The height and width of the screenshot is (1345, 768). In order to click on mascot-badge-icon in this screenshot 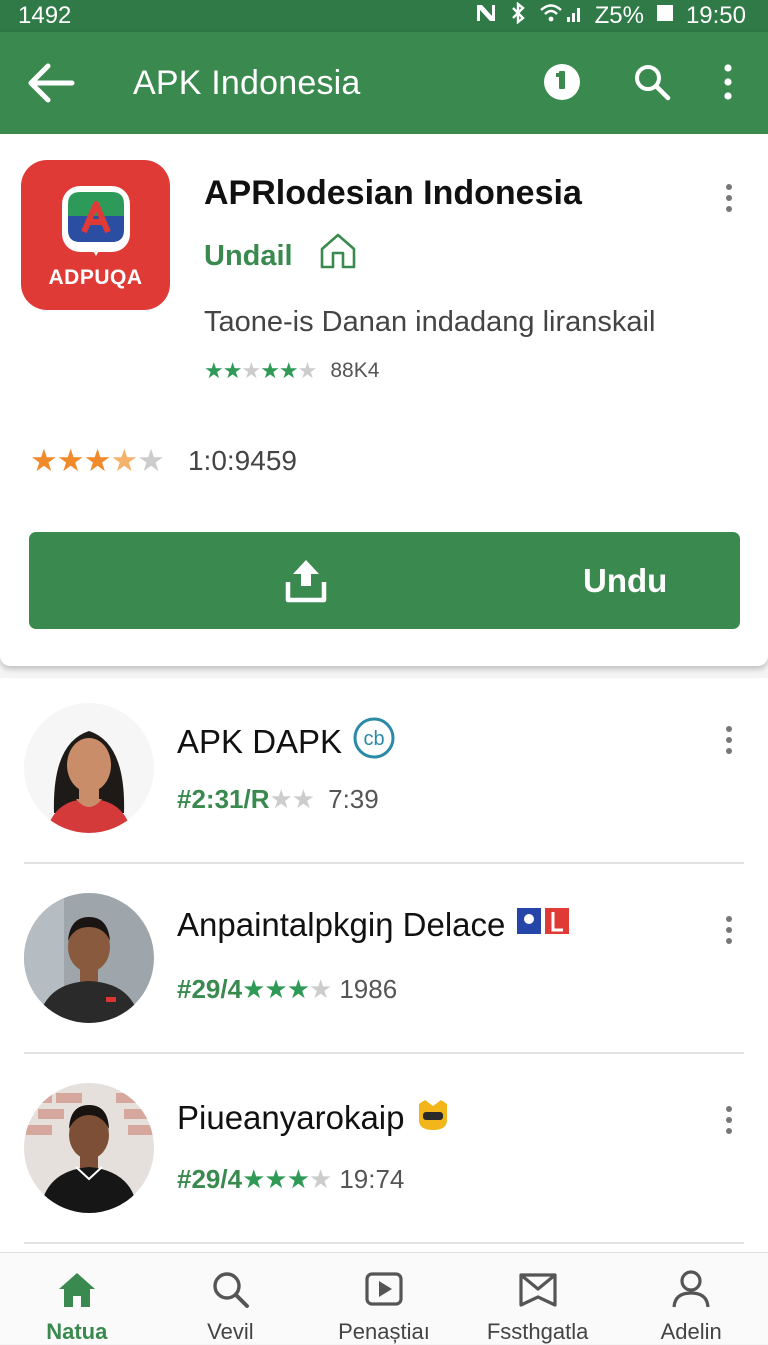, I will do `click(433, 1118)`.